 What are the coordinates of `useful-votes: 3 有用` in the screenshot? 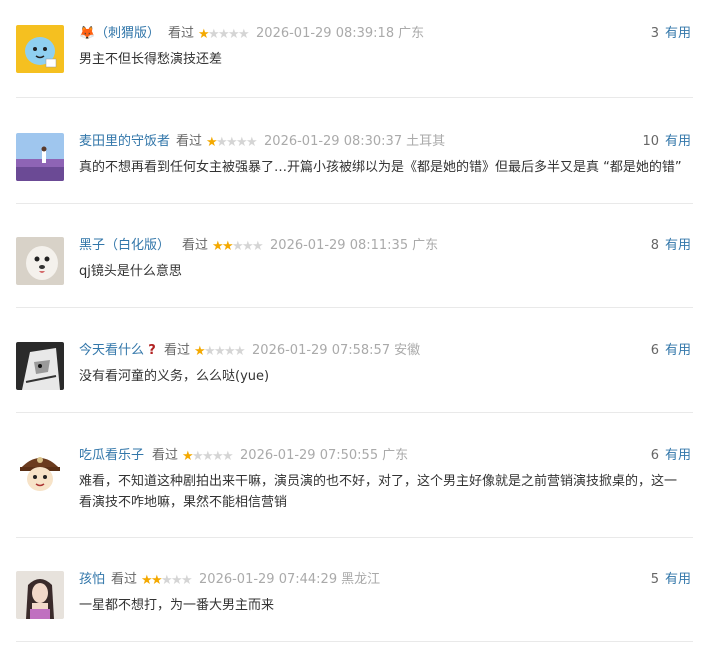 It's located at (671, 34).